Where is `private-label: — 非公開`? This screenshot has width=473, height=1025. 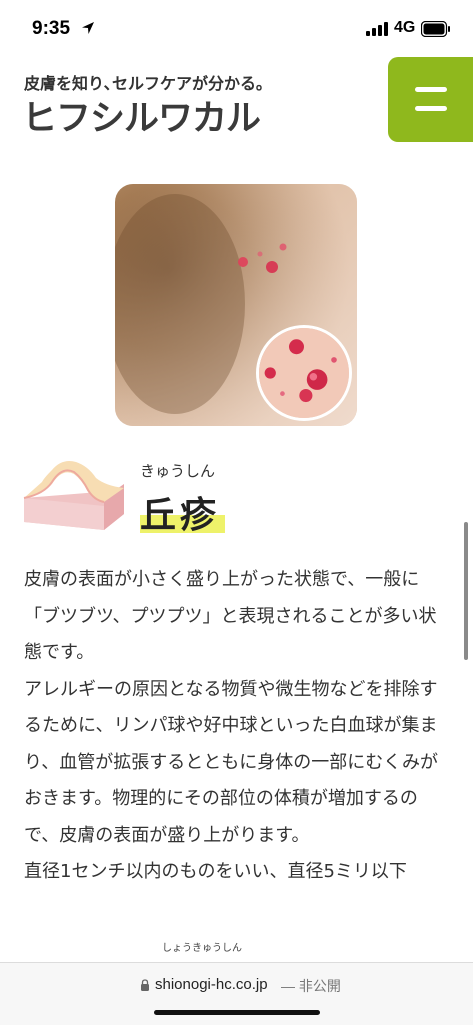
private-label: — 非公開 is located at coordinates (311, 986).